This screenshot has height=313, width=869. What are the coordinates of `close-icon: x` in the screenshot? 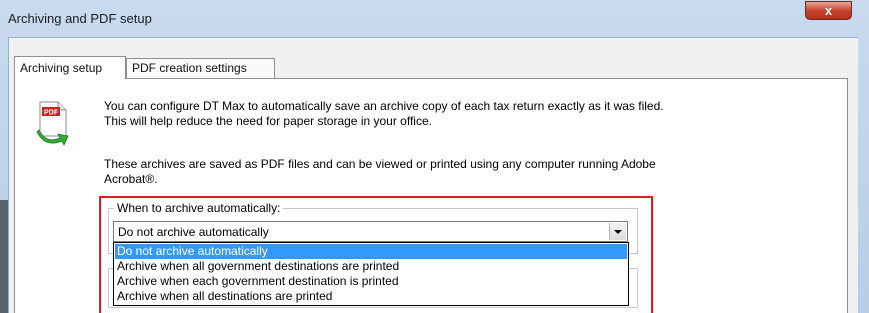 It's located at (828, 10).